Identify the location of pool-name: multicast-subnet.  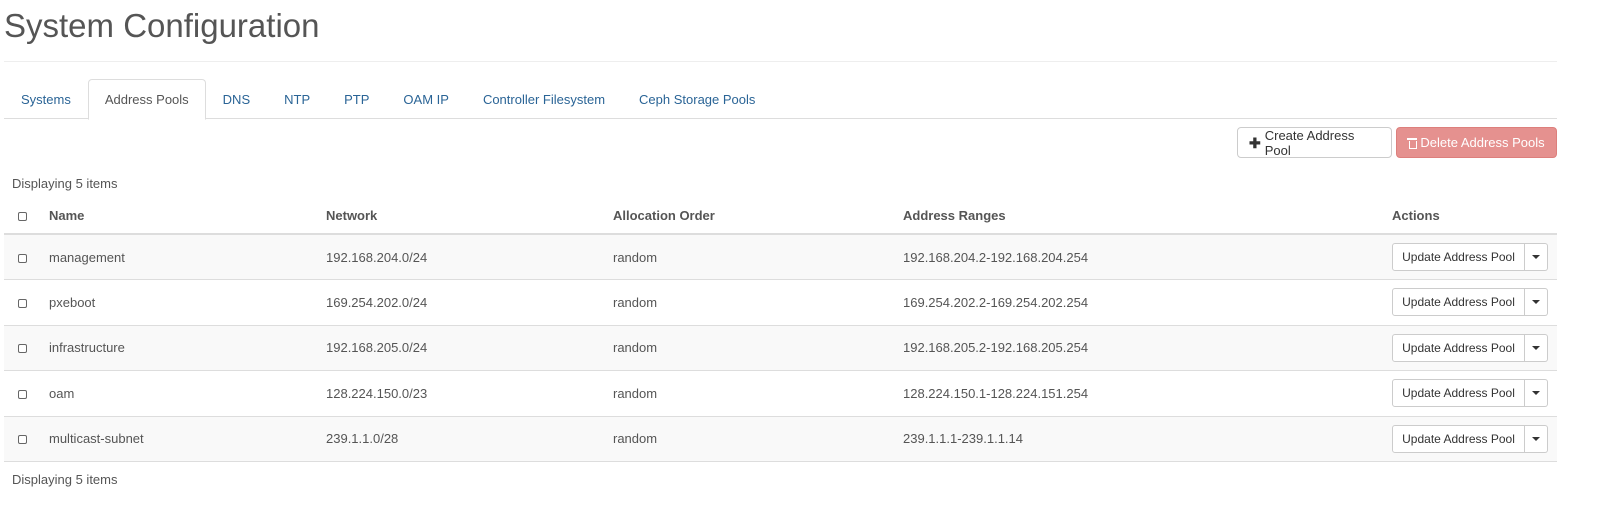
(179, 439).